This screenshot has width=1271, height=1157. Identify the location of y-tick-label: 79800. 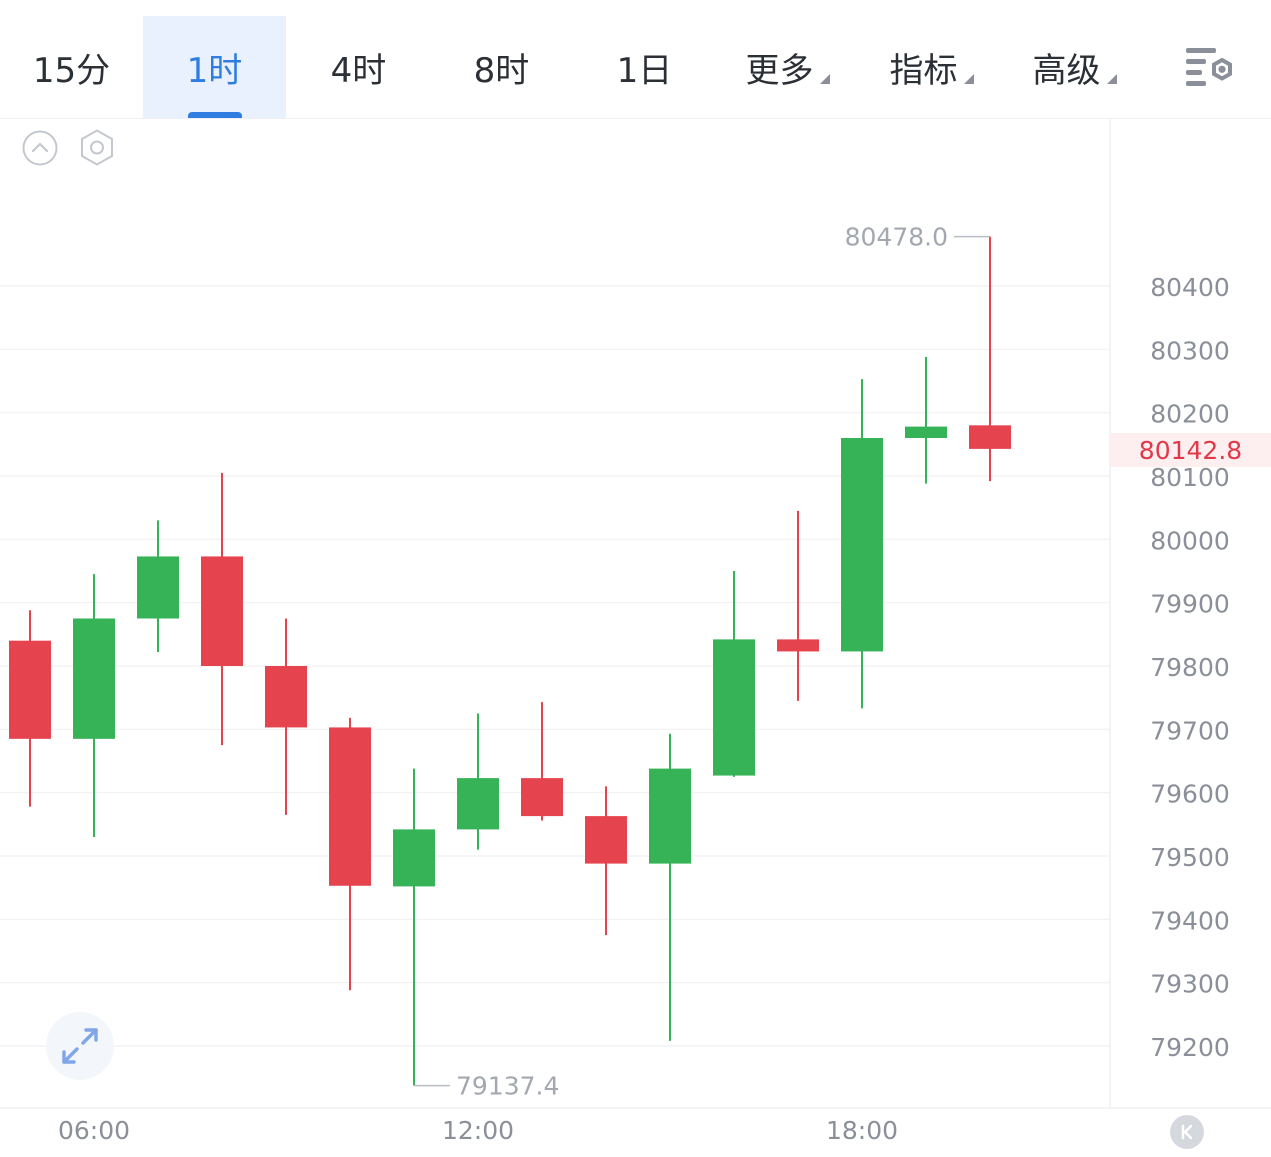
(1190, 667).